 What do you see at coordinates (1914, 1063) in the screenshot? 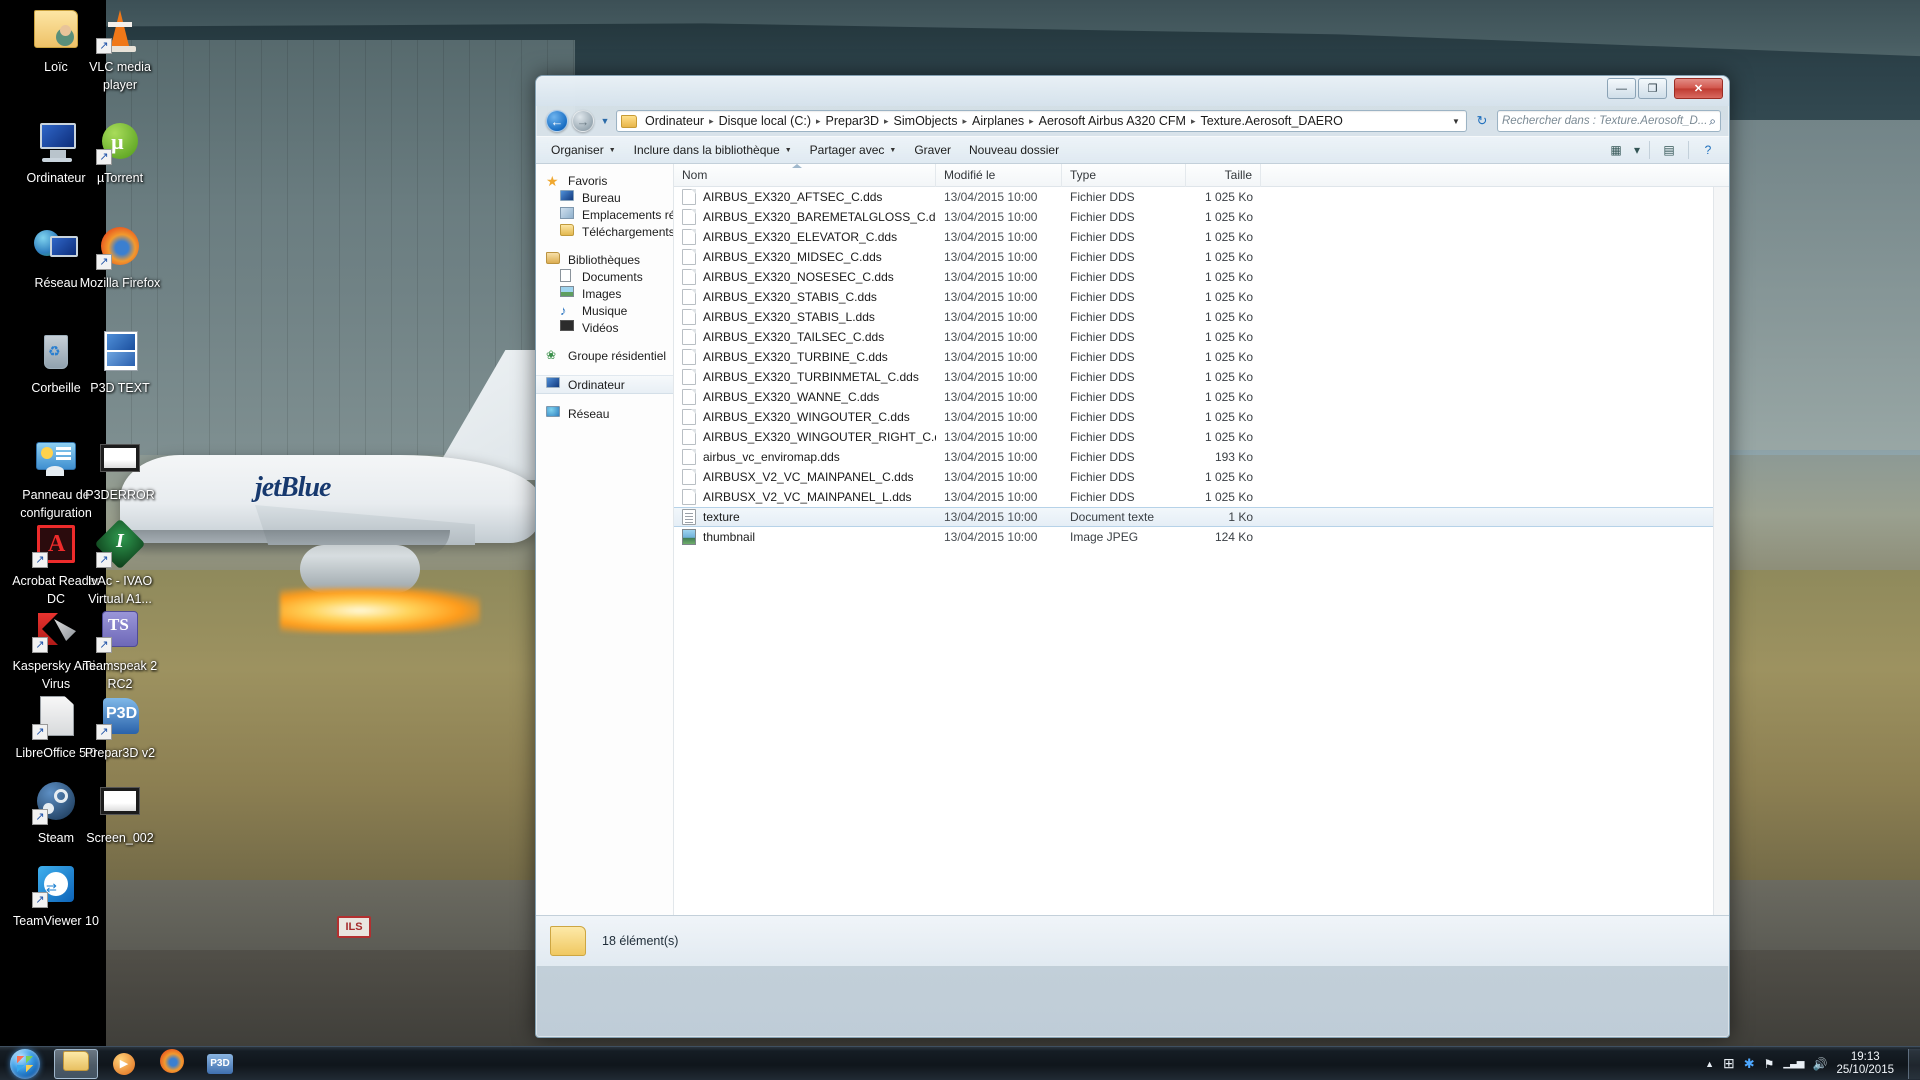
I see `show-desktop-button` at bounding box center [1914, 1063].